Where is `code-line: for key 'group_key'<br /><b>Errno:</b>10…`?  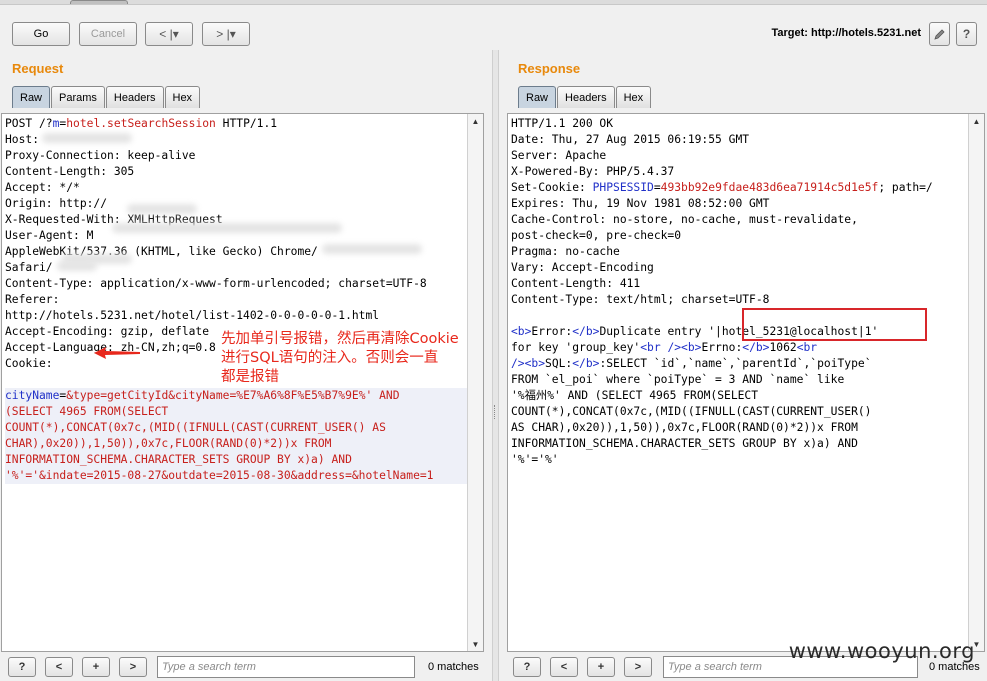 code-line: for key 'group_key'<br /><b>Errno:</b>10… is located at coordinates (746, 348).